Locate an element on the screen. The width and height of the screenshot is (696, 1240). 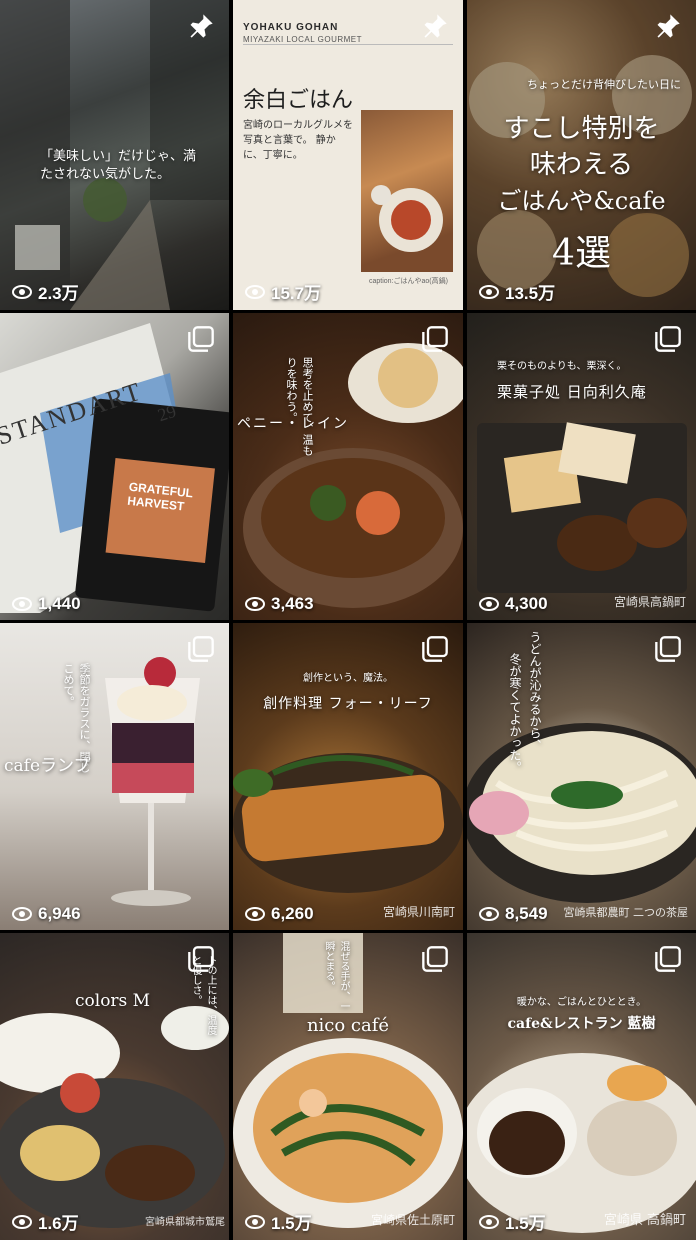
view-count-text: 8,549 is located at coordinates (526, 913).